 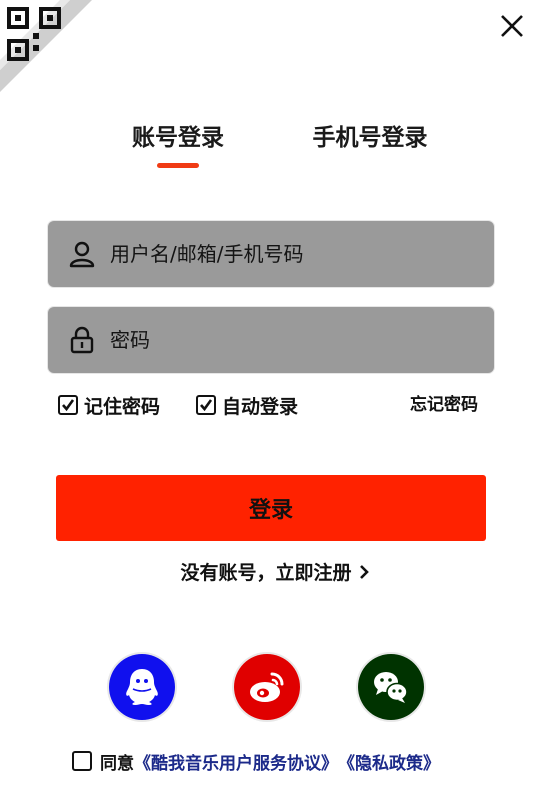 I want to click on qq-icon, so click(x=142, y=687).